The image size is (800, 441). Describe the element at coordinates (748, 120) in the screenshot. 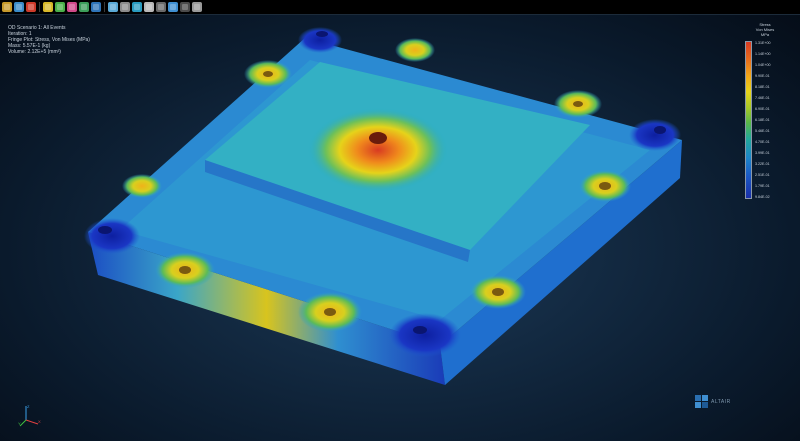

I see `legend-color-bar` at that location.